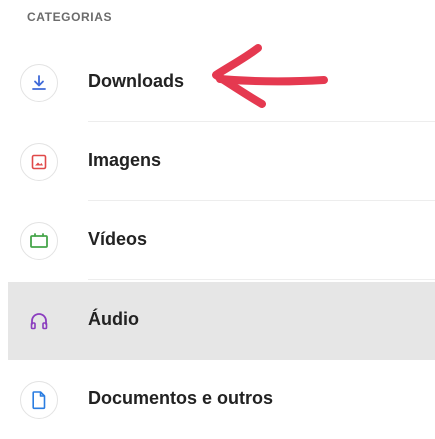 The width and height of the screenshot is (435, 439). What do you see at coordinates (39, 83) in the screenshot?
I see `download-icon` at bounding box center [39, 83].